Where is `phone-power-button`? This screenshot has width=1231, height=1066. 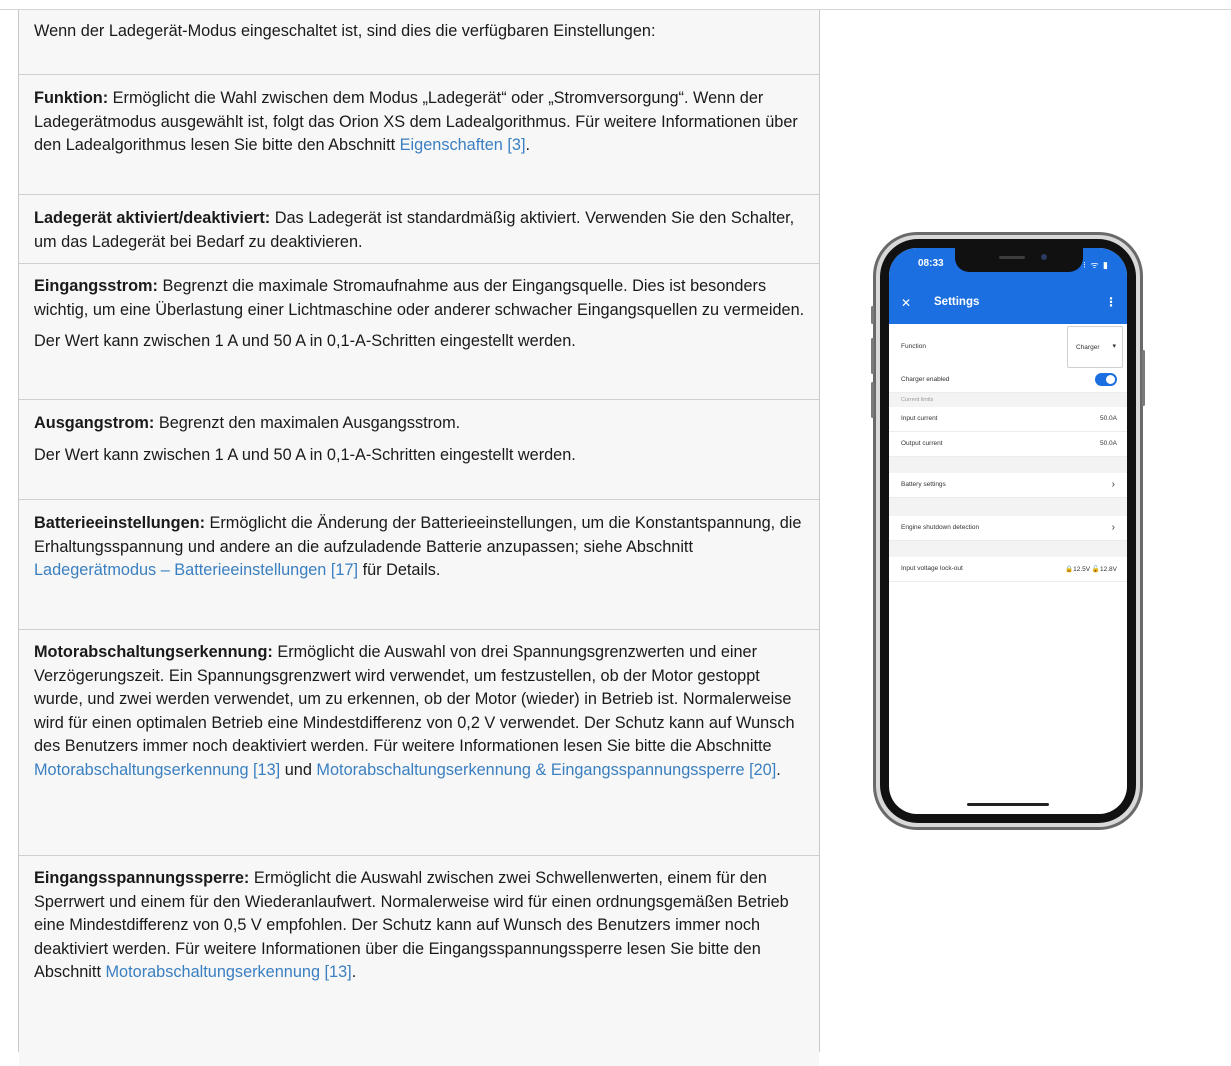 phone-power-button is located at coordinates (1143, 378).